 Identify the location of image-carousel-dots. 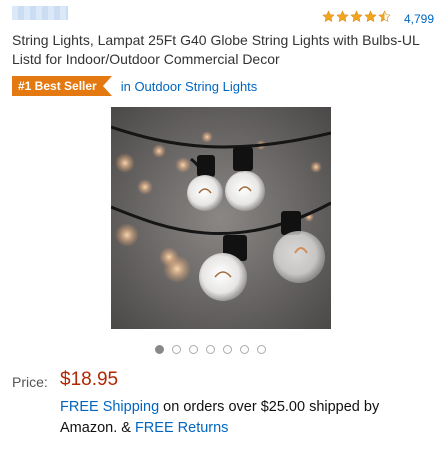
(210, 349).